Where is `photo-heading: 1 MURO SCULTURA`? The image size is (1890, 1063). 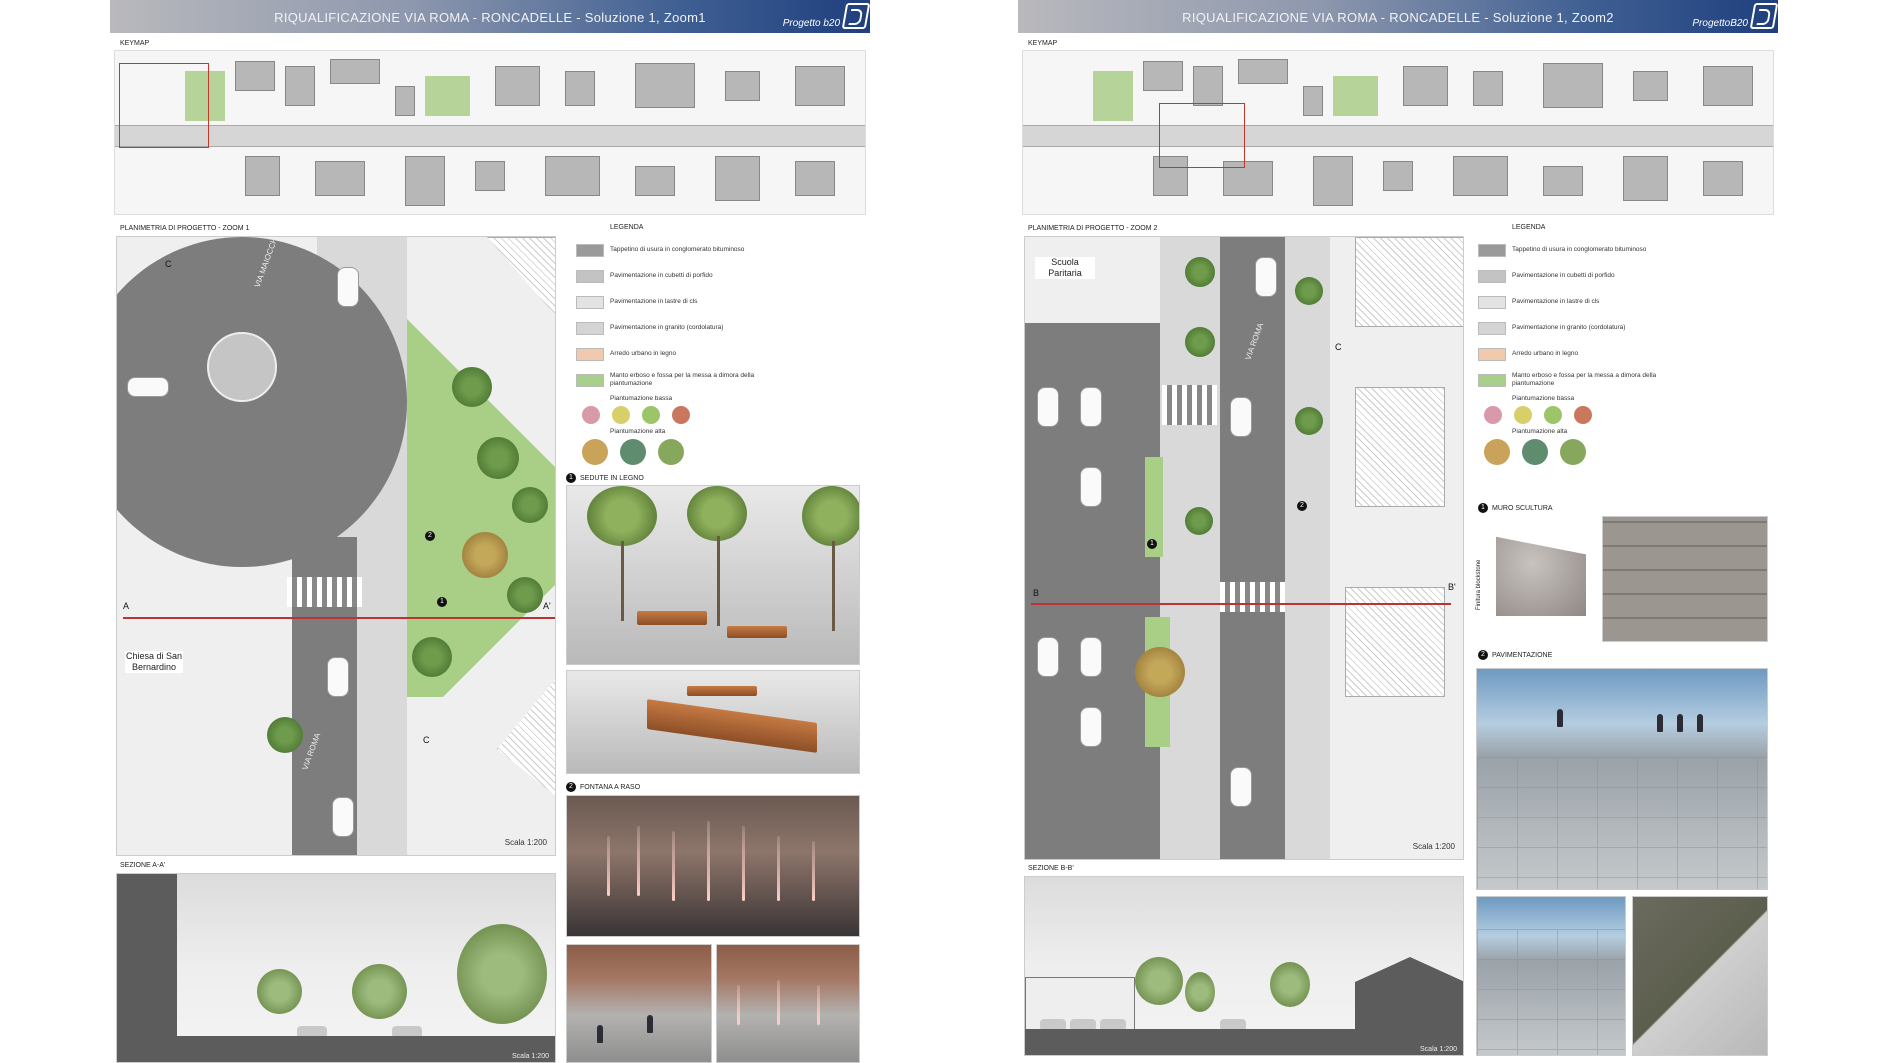
photo-heading: 1 MURO SCULTURA is located at coordinates (1515, 508).